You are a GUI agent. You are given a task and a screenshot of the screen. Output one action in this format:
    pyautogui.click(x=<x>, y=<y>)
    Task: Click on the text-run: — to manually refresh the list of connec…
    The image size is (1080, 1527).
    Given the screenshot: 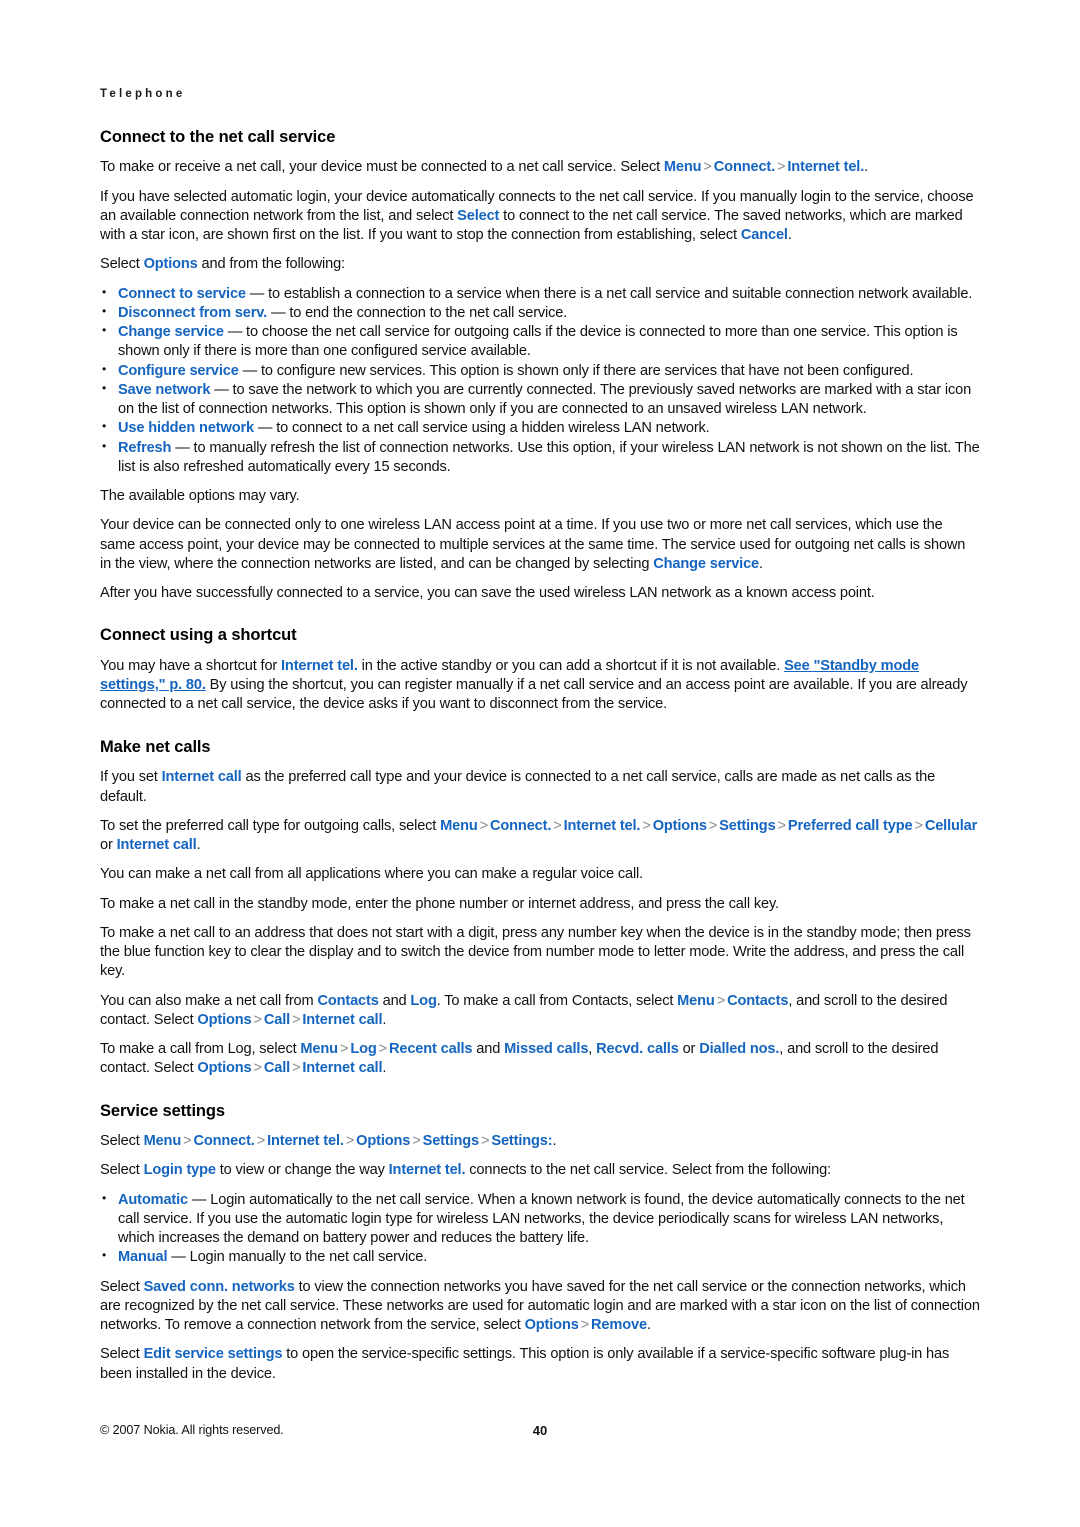 What is the action you would take?
    pyautogui.click(x=549, y=457)
    